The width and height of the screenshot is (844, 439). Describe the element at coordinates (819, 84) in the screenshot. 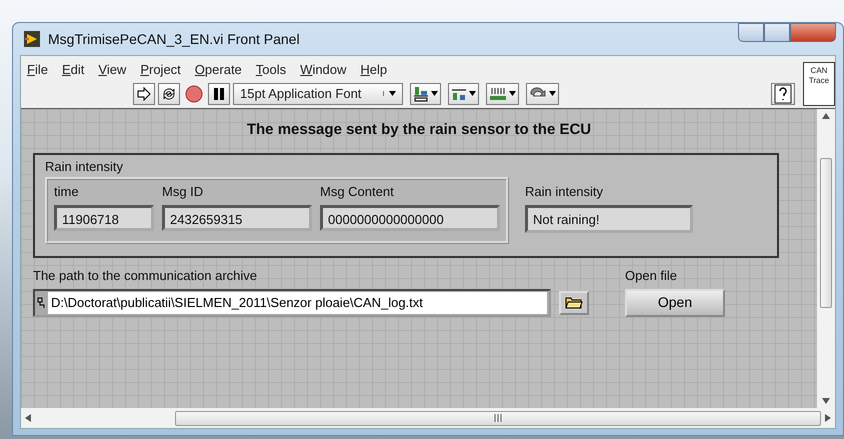

I see `can-trace-label: CAN Trace` at that location.